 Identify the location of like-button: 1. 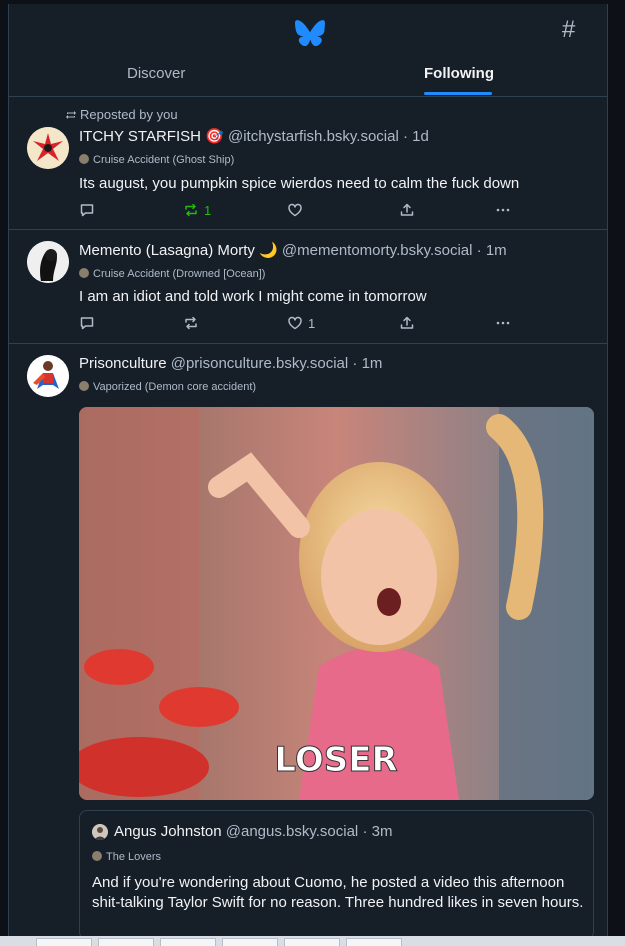
(301, 323).